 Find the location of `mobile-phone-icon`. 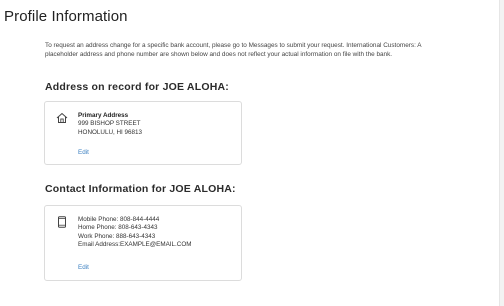

mobile-phone-icon is located at coordinates (62, 221).